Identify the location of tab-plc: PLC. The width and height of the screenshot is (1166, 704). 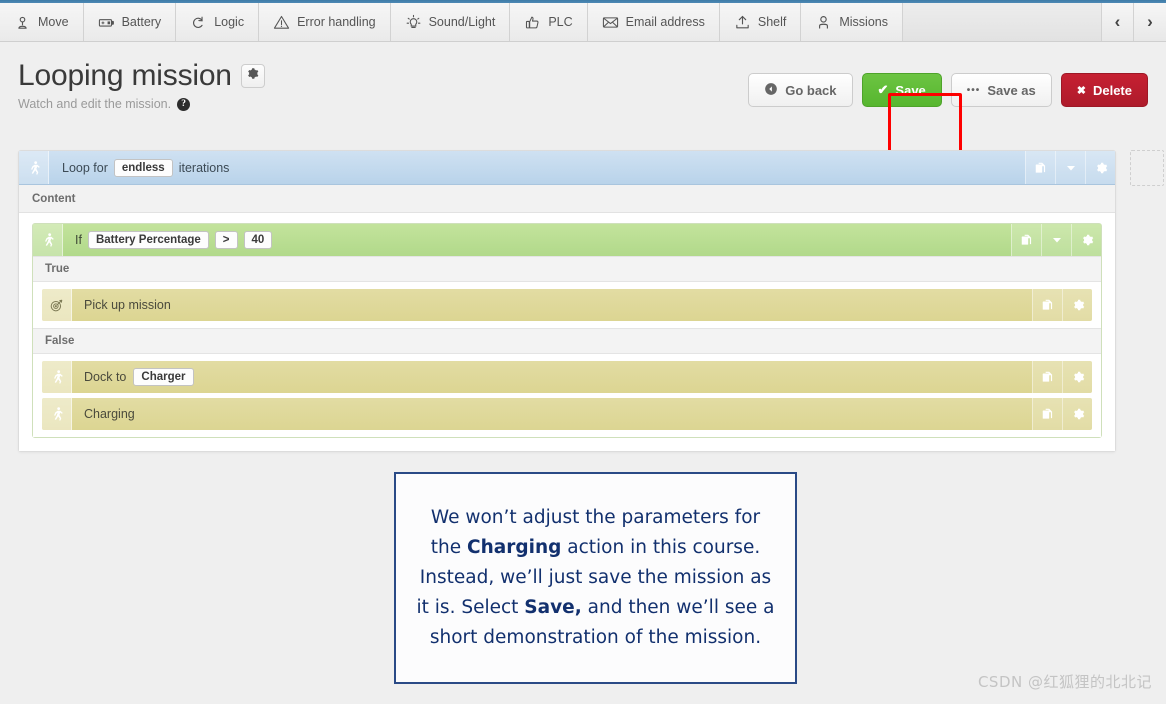
(549, 22).